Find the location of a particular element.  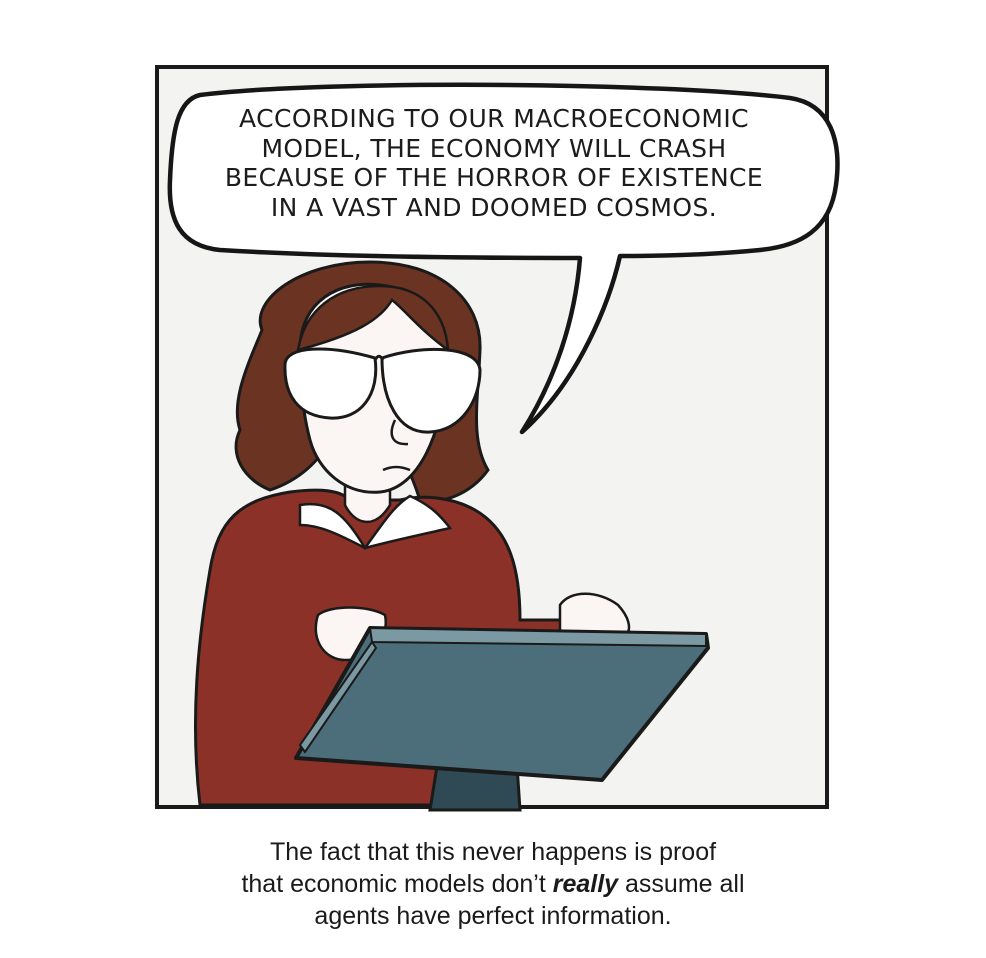

bubble-line: IN A VAST AND DOOMED COSMOS. is located at coordinates (494, 207).